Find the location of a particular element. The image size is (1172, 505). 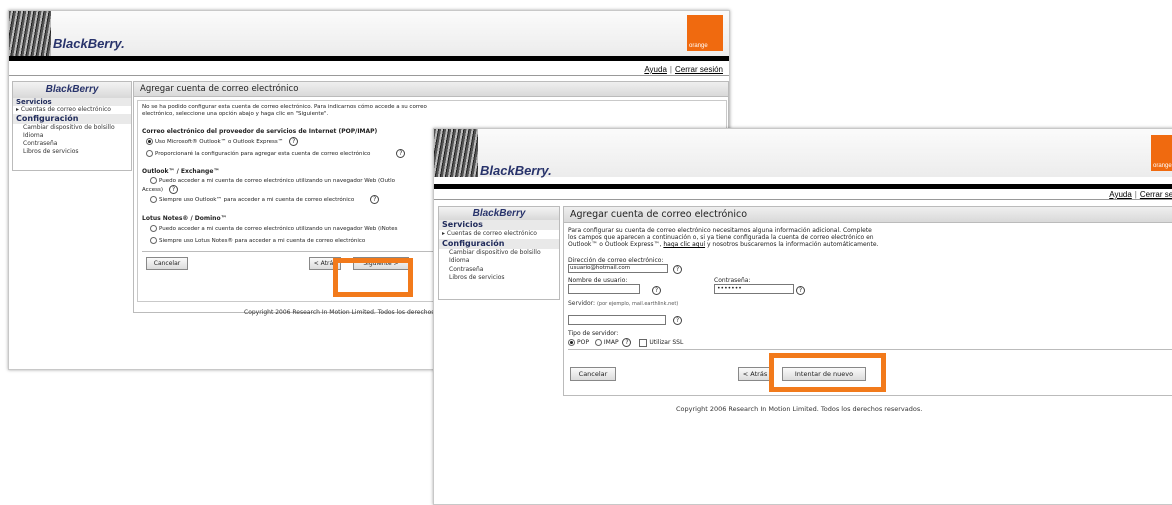

top-links: Ayuda | Cerrar sesión is located at coordinates (683, 69).